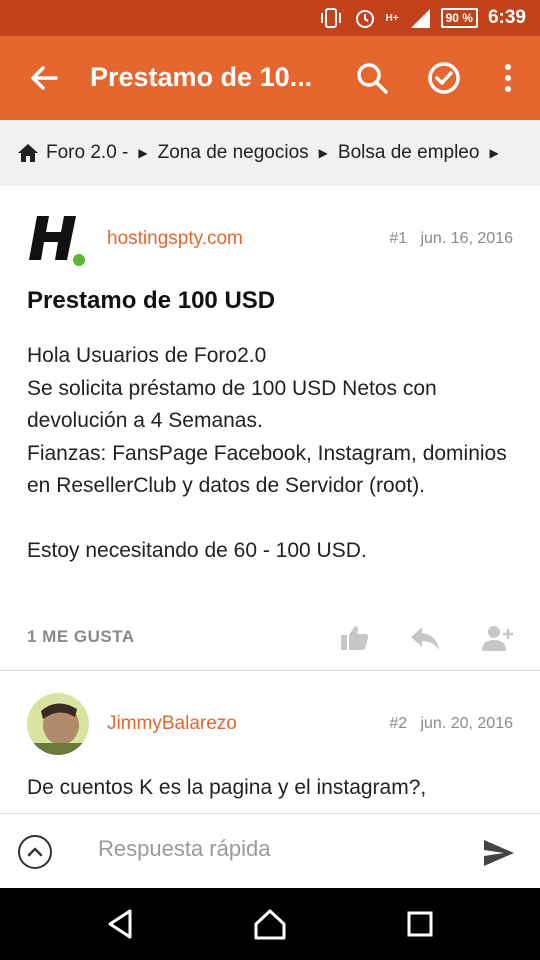 This screenshot has height=960, width=540. What do you see at coordinates (466, 723) in the screenshot?
I see `post-date: jun. 20, 2016` at bounding box center [466, 723].